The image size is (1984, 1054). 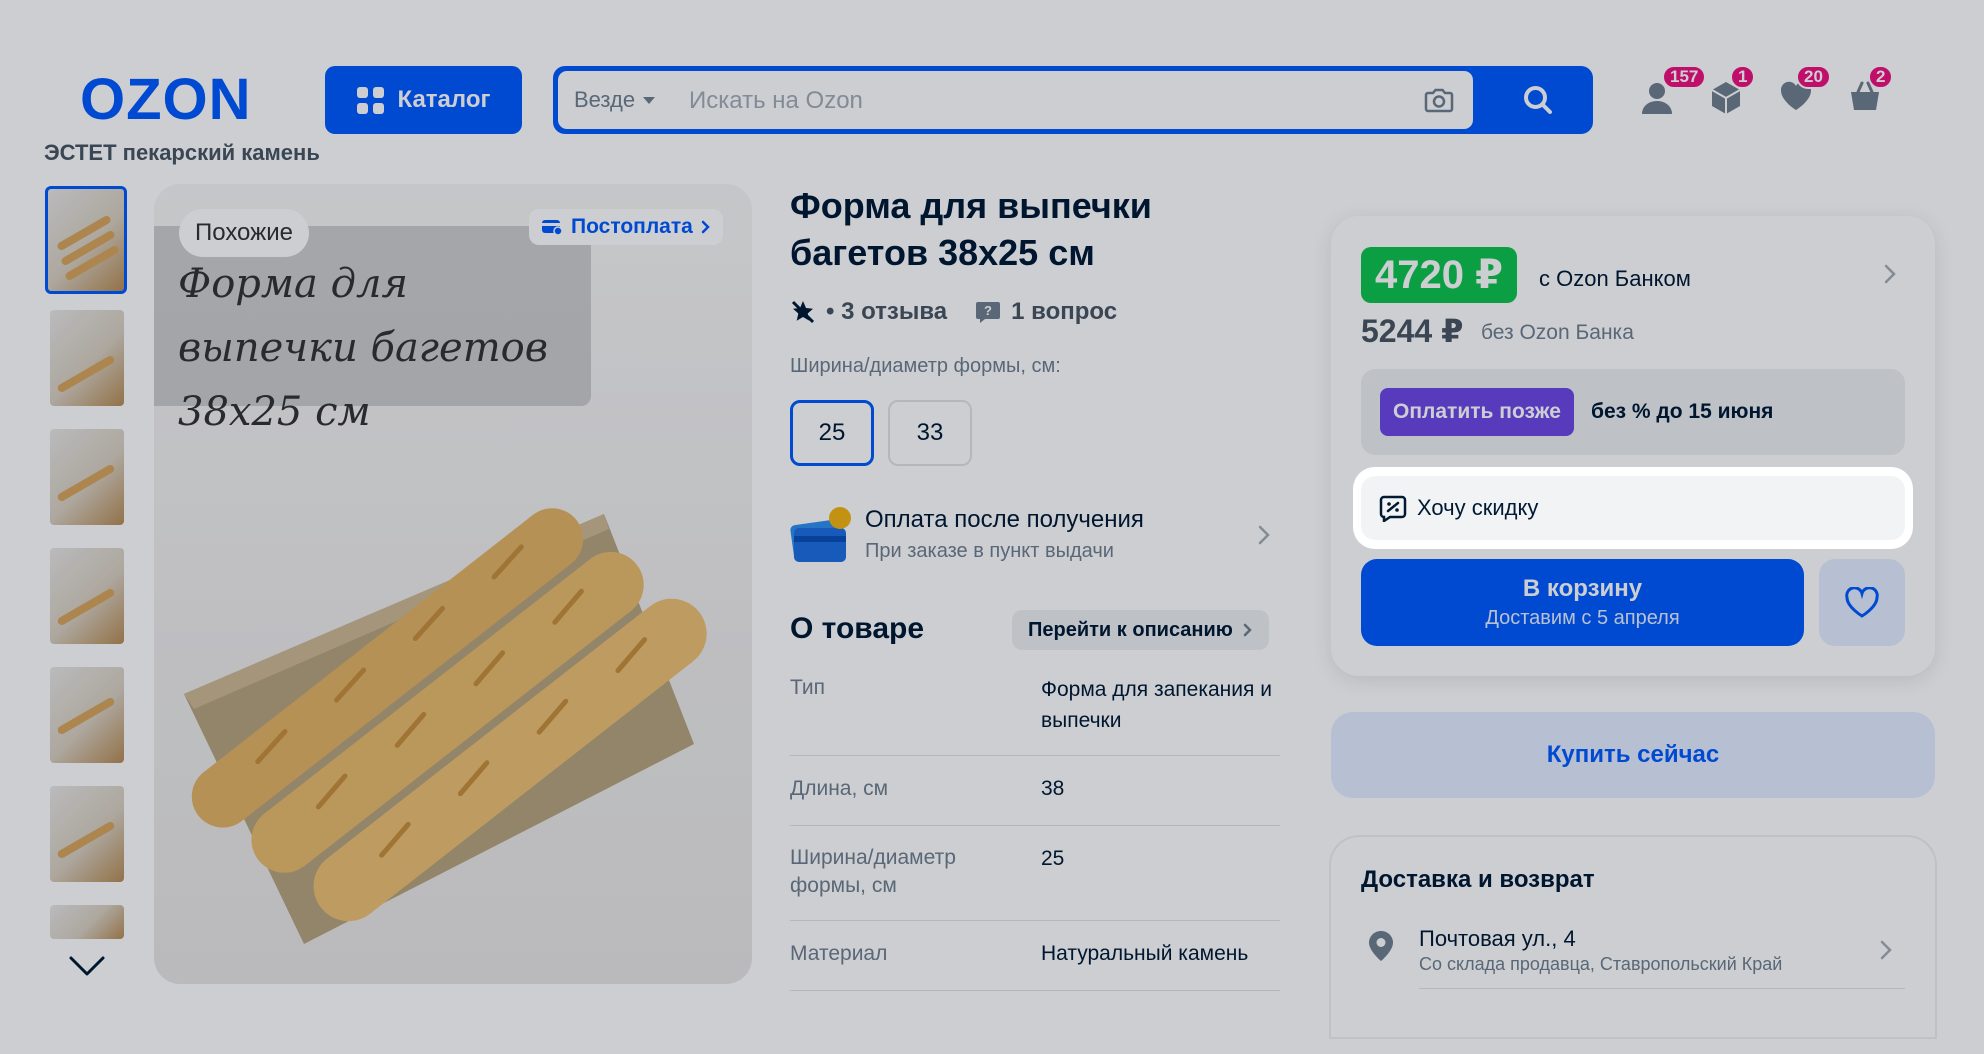 I want to click on camera-icon, so click(x=1439, y=102).